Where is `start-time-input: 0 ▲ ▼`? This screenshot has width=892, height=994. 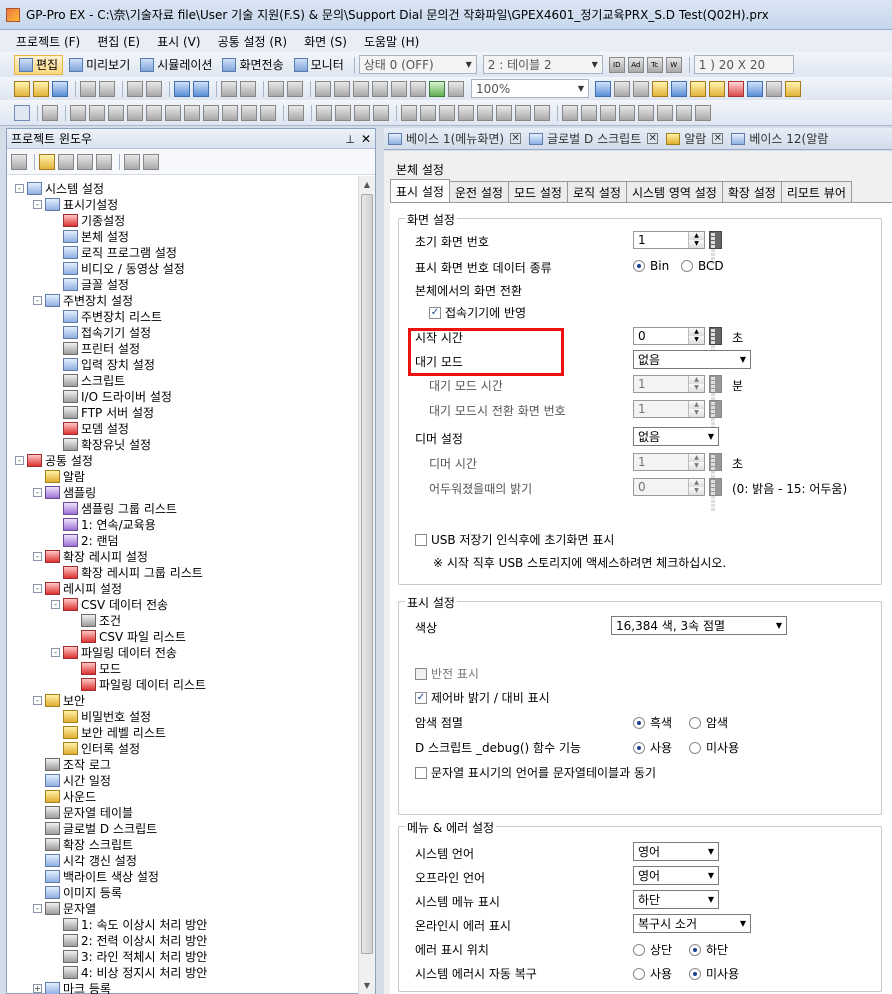
start-time-input: 0 ▲ ▼ is located at coordinates (669, 336).